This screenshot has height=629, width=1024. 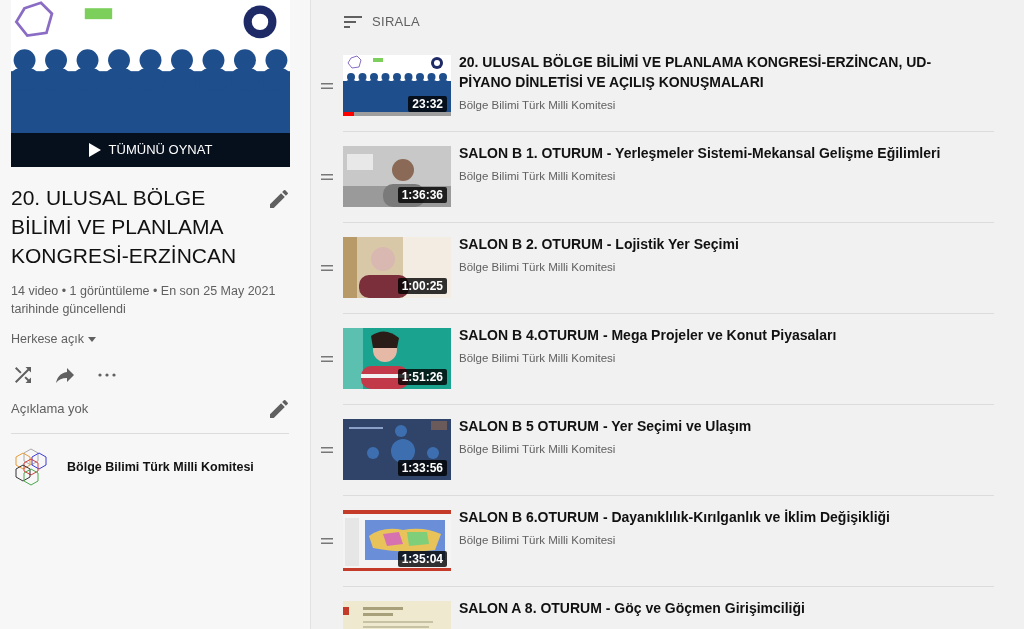 What do you see at coordinates (719, 425) in the screenshot?
I see `video-title: SALON B 5 OTURUM - Yer Seçimi ve Ulaşım` at bounding box center [719, 425].